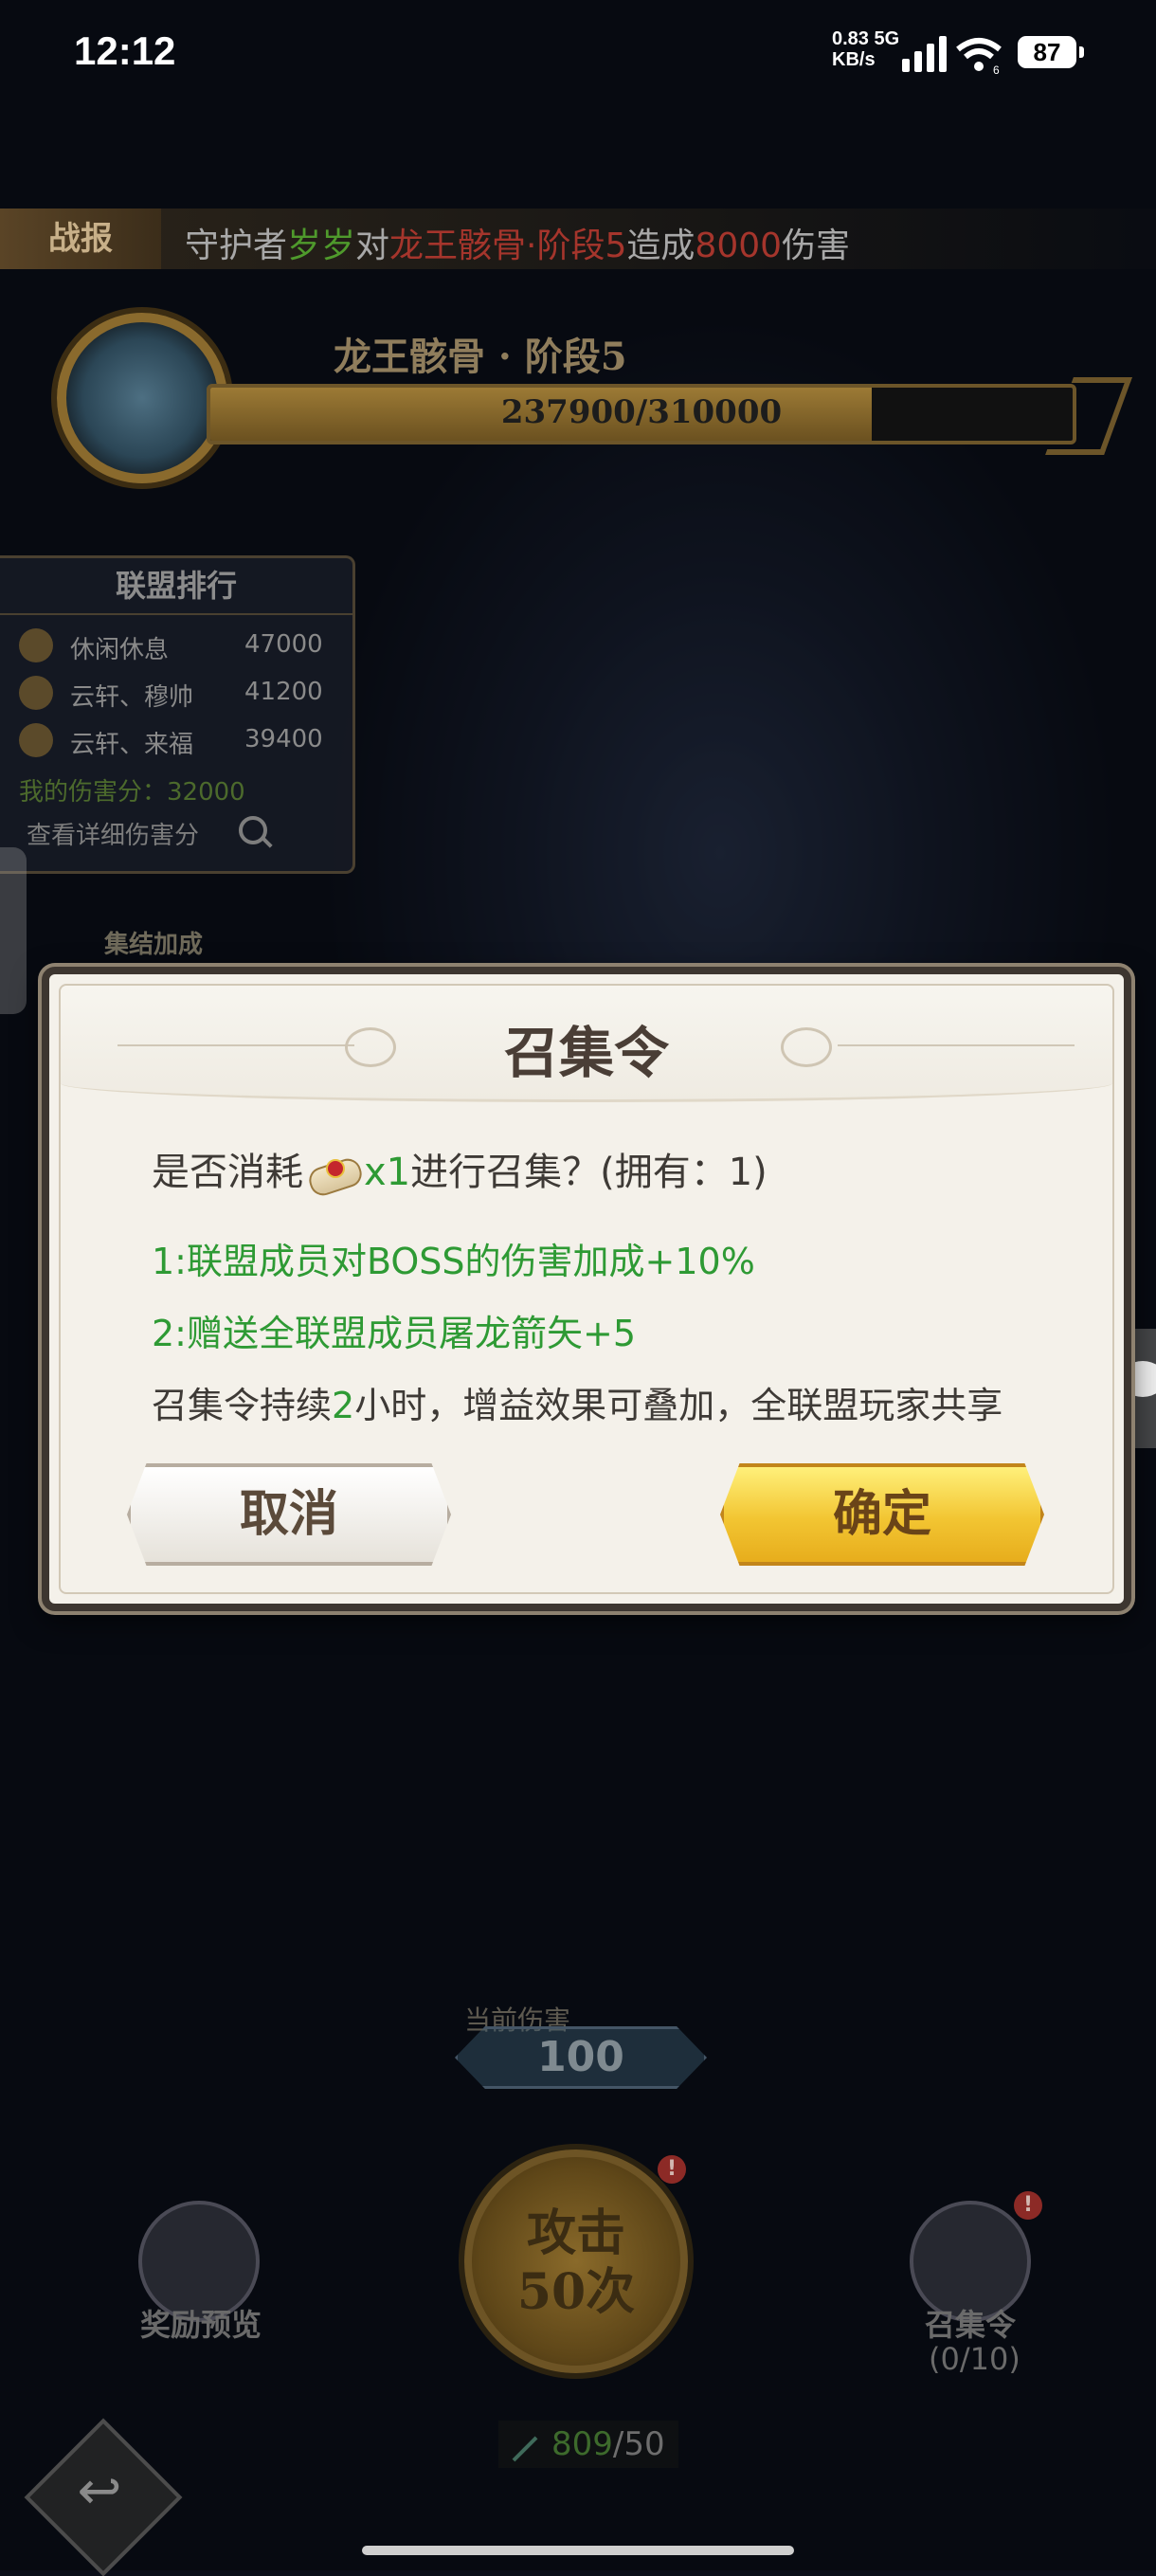  Describe the element at coordinates (582, 2444) in the screenshot. I see `arrow-current: 809` at that location.